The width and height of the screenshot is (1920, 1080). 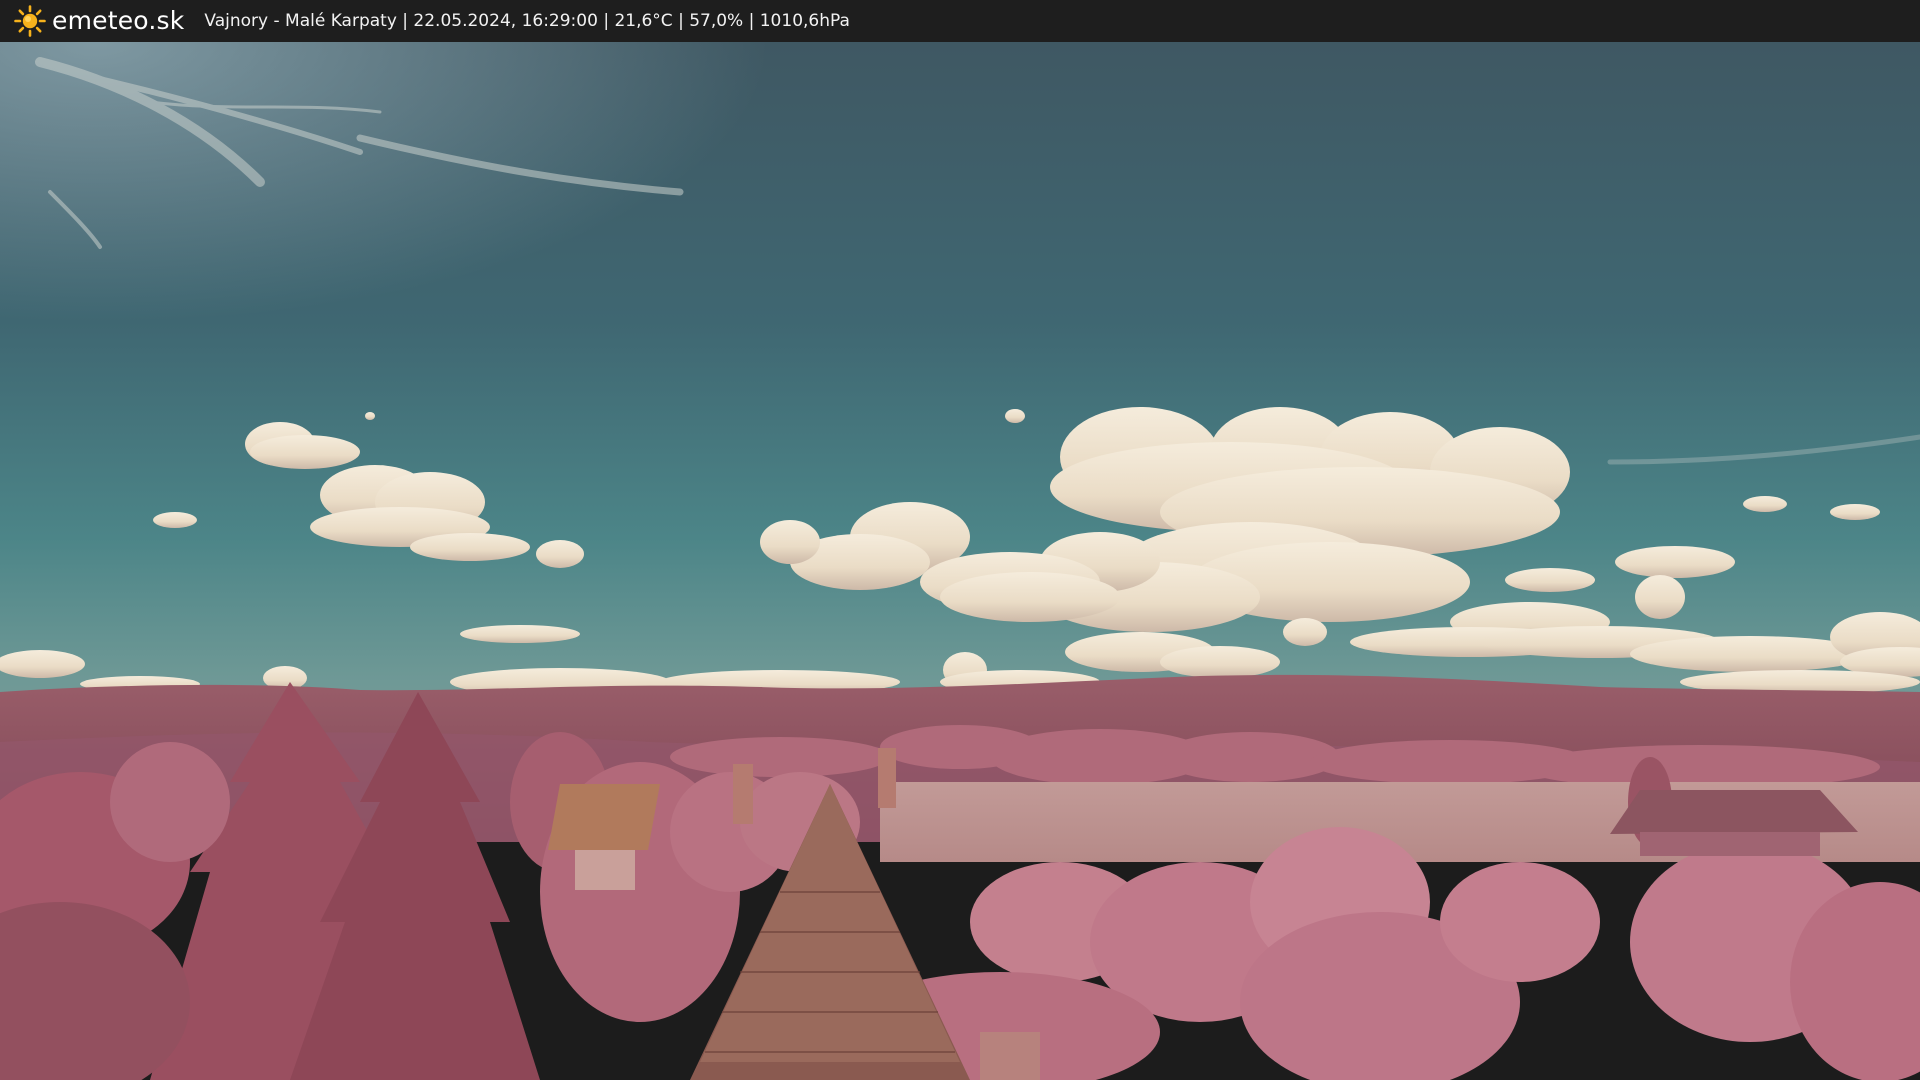 What do you see at coordinates (118, 20) in the screenshot?
I see `brand-name: emeteo.sk` at bounding box center [118, 20].